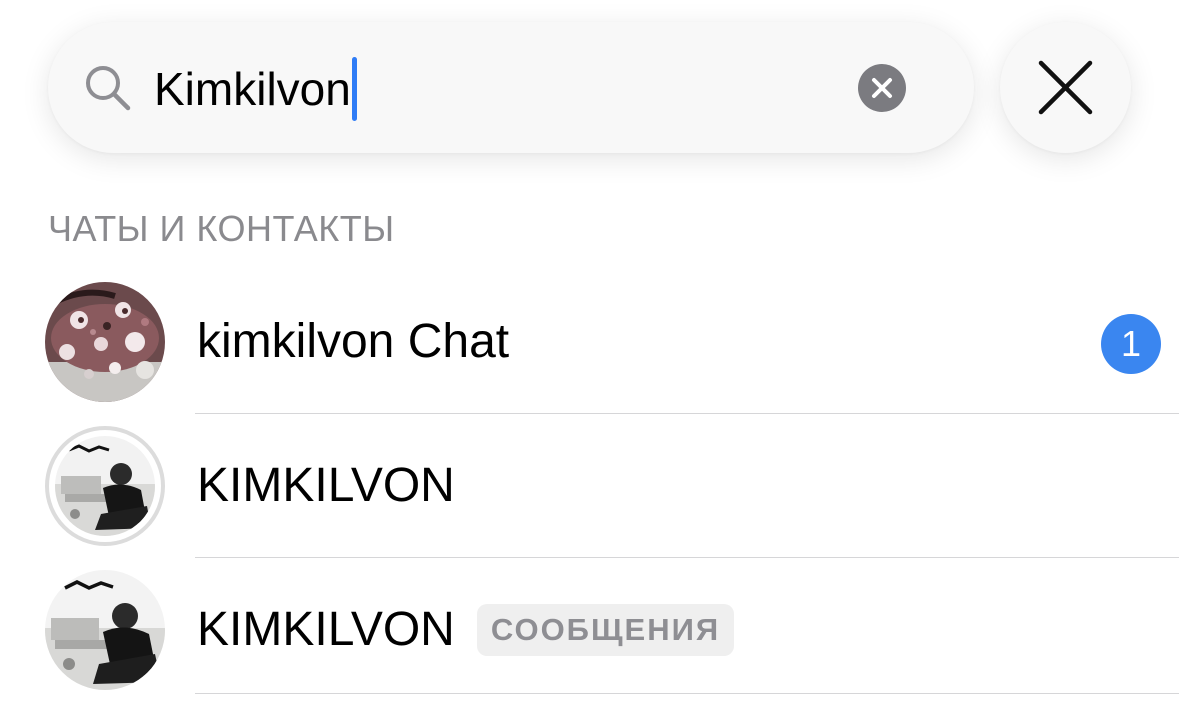 This screenshot has width=1179, height=712. I want to click on close-search-button, so click(1065, 87).